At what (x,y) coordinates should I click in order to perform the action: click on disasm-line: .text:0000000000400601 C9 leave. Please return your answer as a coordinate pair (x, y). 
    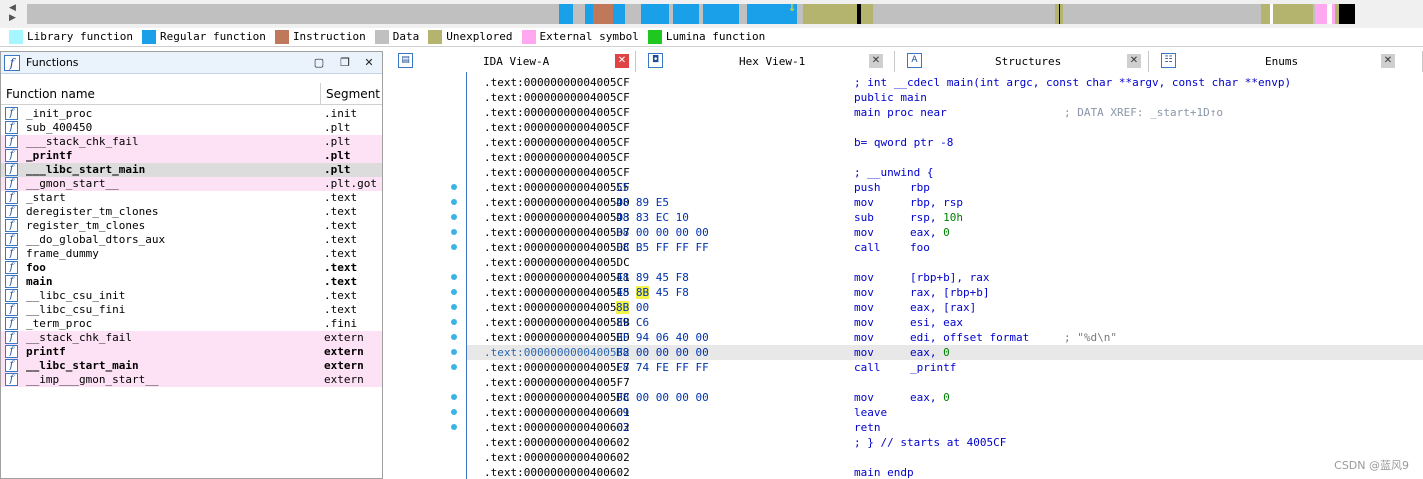
    Looking at the image, I should click on (945, 412).